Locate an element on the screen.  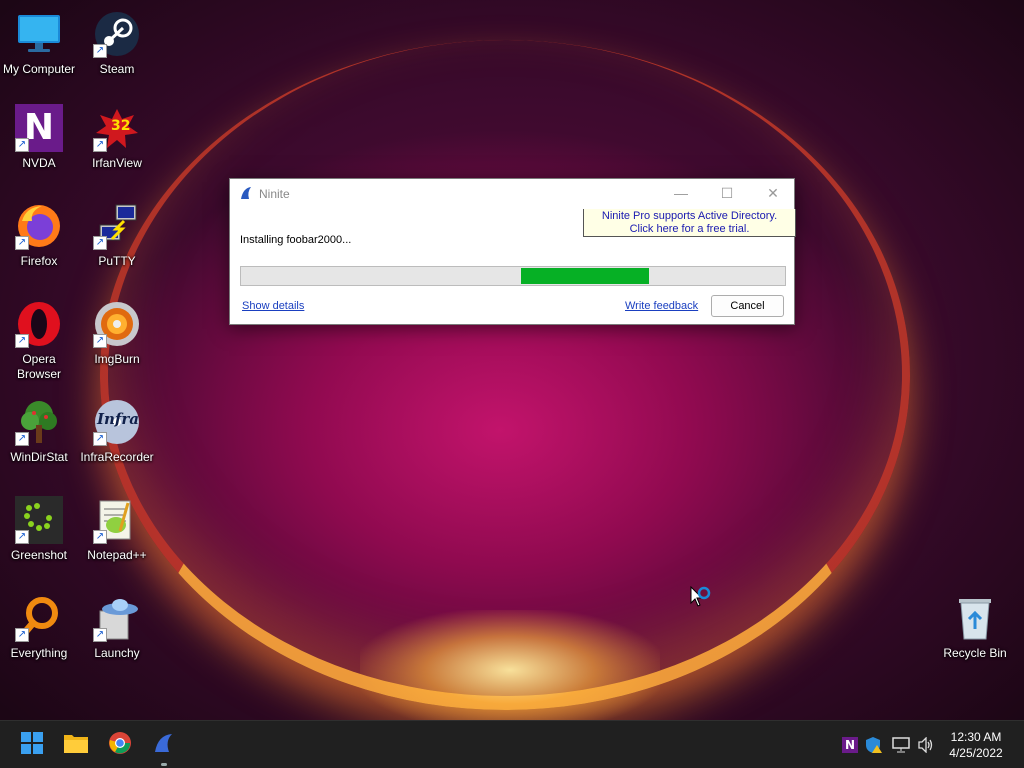
desktop-icon-imgburn: ↗ ImgBurn is located at coordinates (117, 333).